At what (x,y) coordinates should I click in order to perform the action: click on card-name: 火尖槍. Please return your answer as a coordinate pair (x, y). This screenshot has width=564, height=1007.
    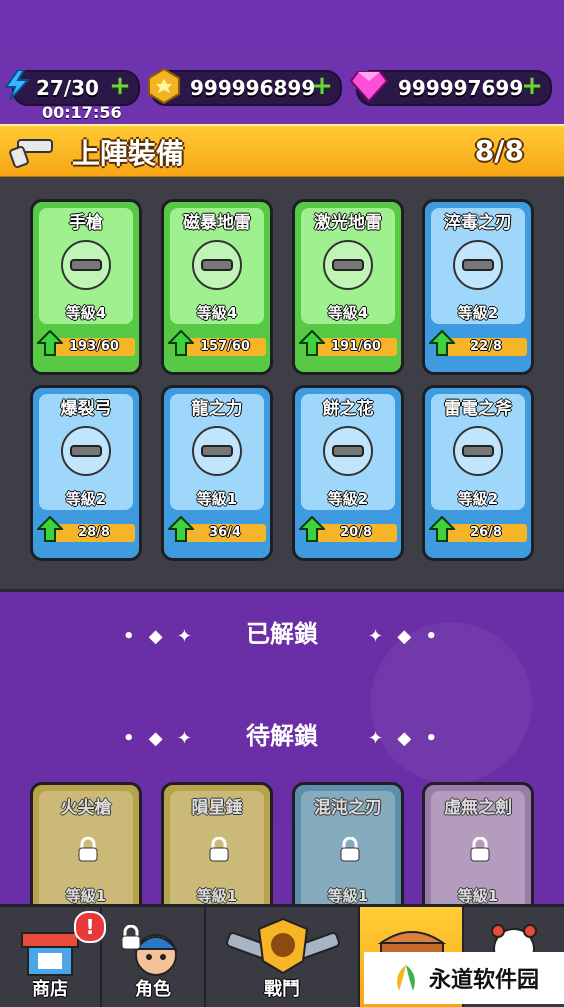
    Looking at the image, I should click on (86, 808).